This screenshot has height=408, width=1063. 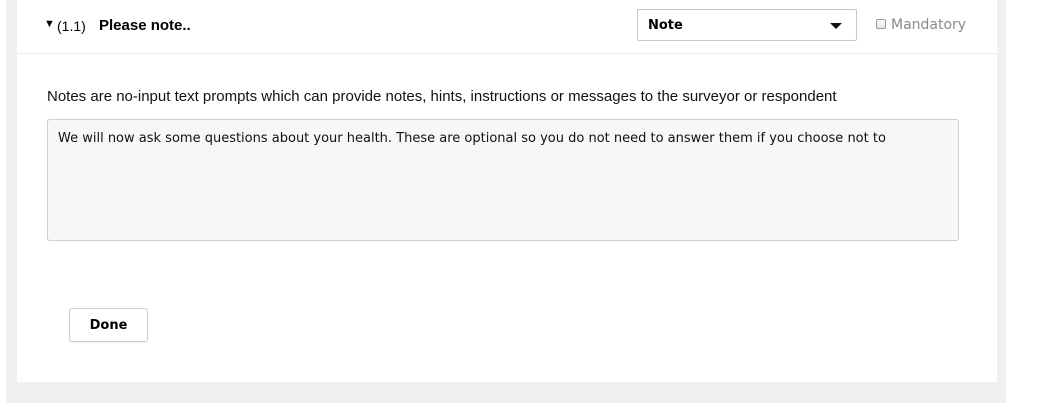 What do you see at coordinates (881, 24) in the screenshot?
I see `mandatory-checkbox` at bounding box center [881, 24].